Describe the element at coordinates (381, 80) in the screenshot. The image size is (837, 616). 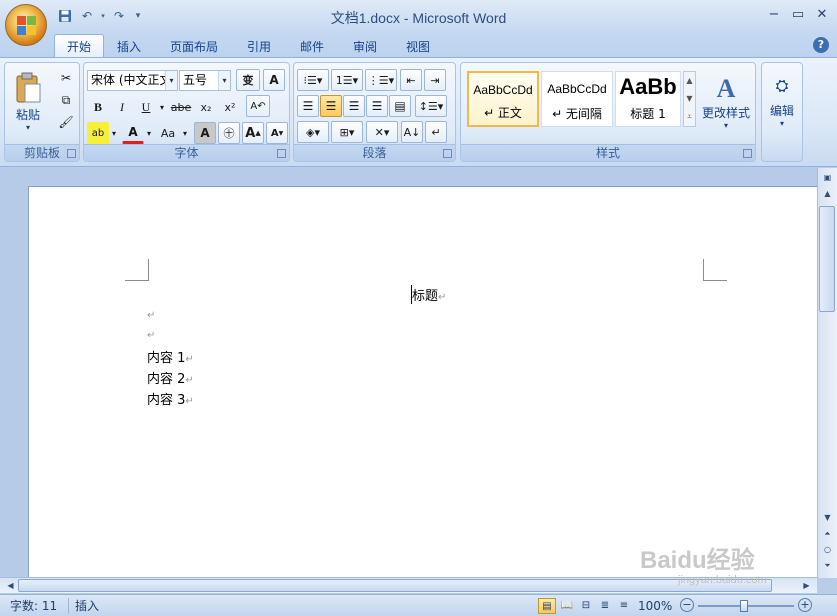
I see `multilevel-list-icon: ⋮☰▾` at that location.